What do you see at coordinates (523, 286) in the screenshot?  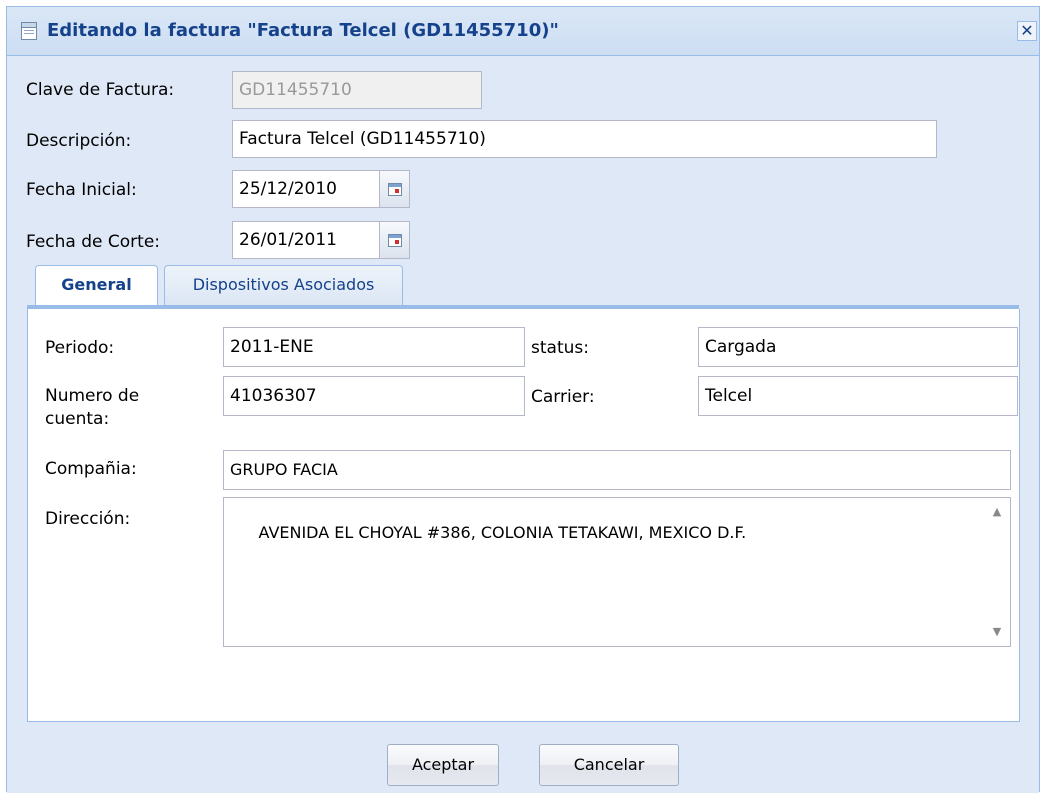 I see `tab-strip: General Dispositivos Asociados` at bounding box center [523, 286].